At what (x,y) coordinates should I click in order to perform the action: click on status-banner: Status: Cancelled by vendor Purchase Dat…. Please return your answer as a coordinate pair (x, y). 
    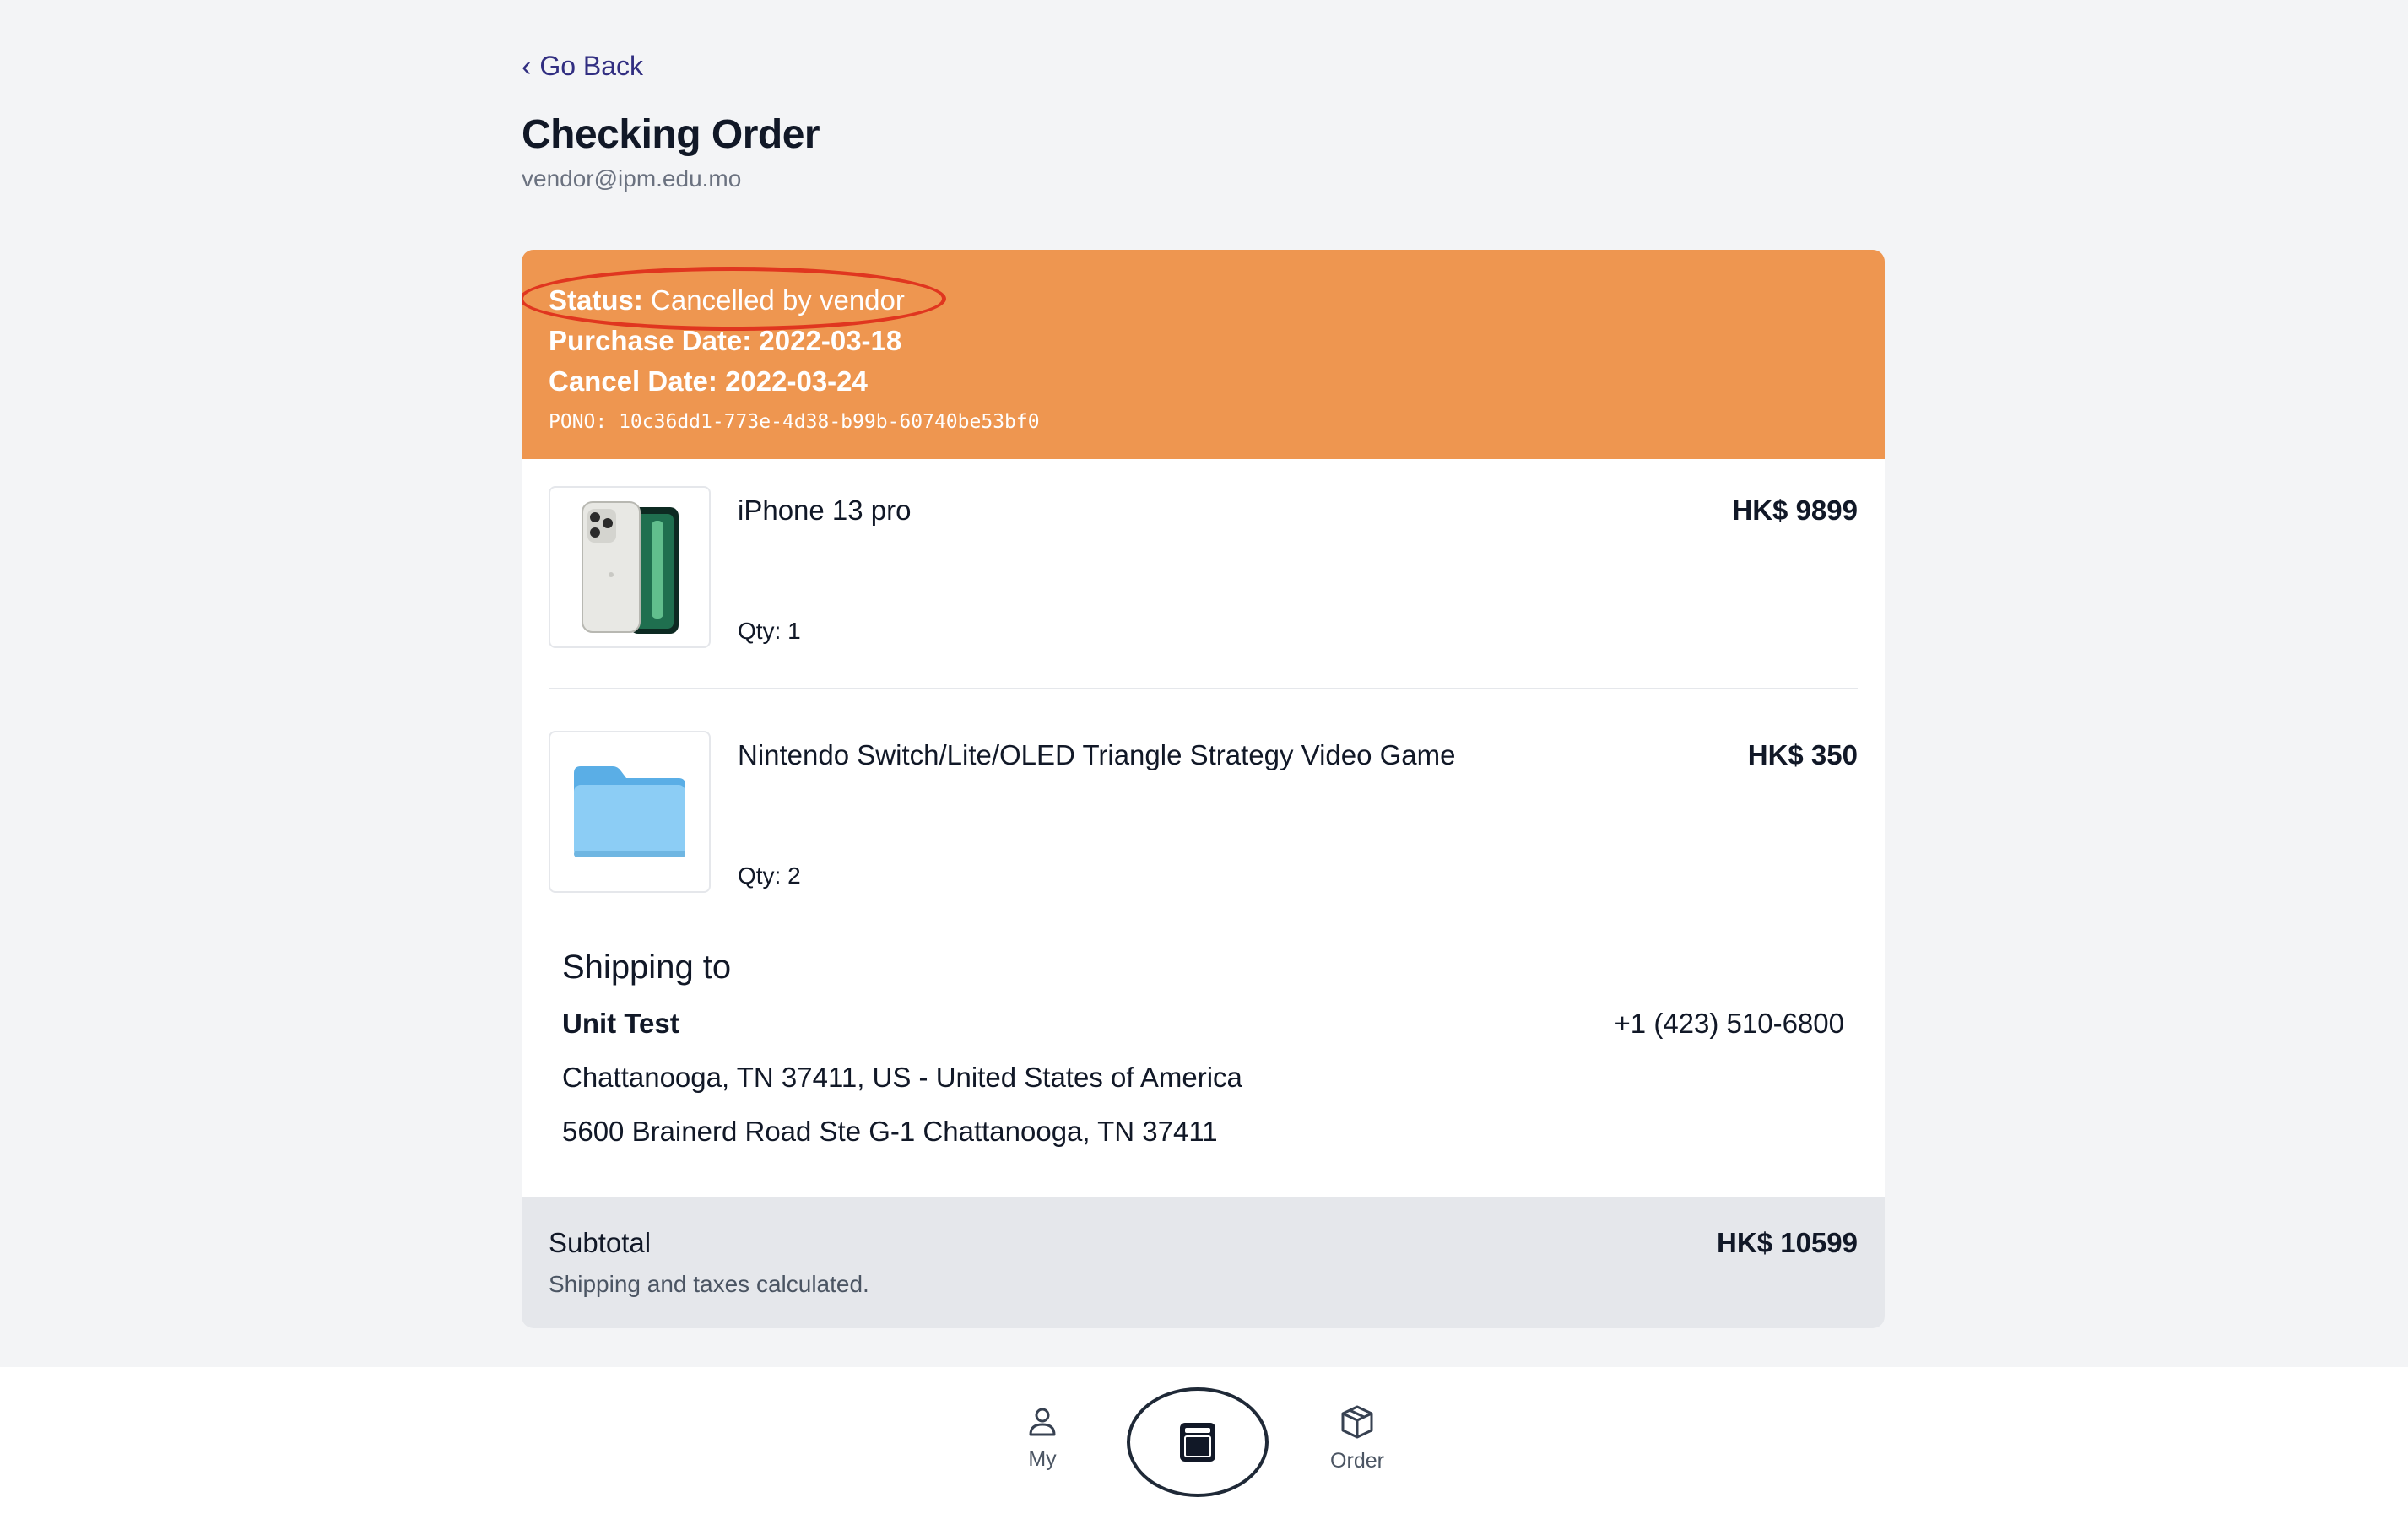
    Looking at the image, I should click on (1203, 354).